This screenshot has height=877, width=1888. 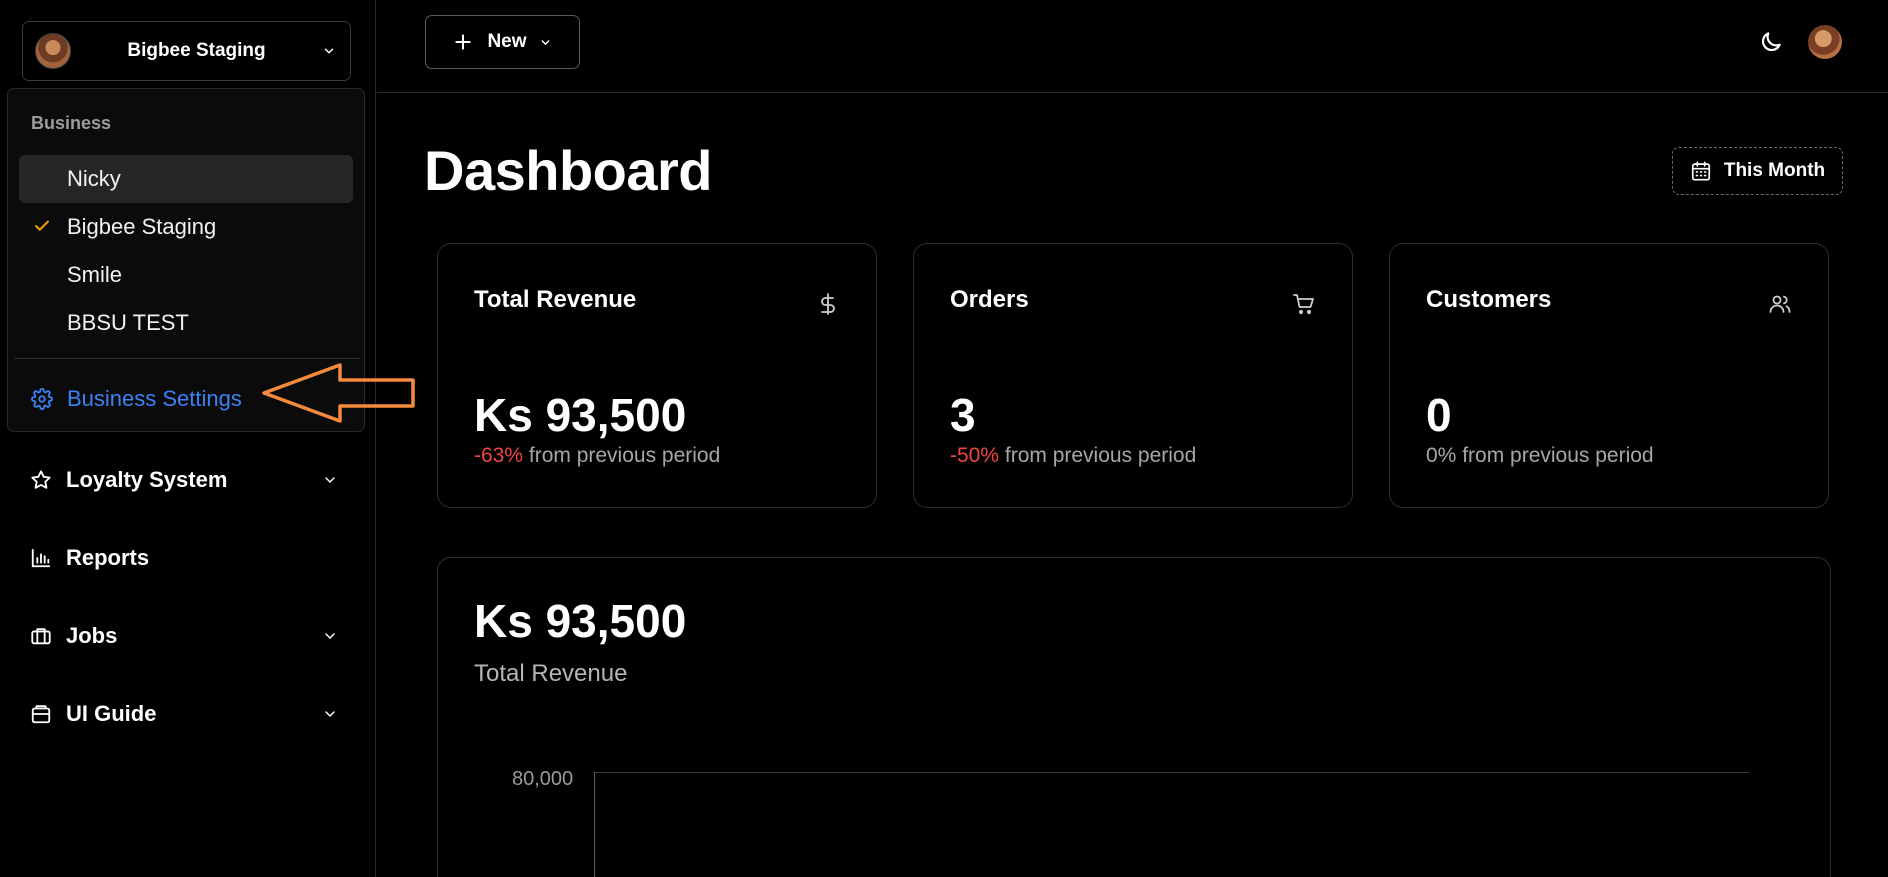 What do you see at coordinates (196, 50) in the screenshot?
I see `business-name: Bigbee Staging` at bounding box center [196, 50].